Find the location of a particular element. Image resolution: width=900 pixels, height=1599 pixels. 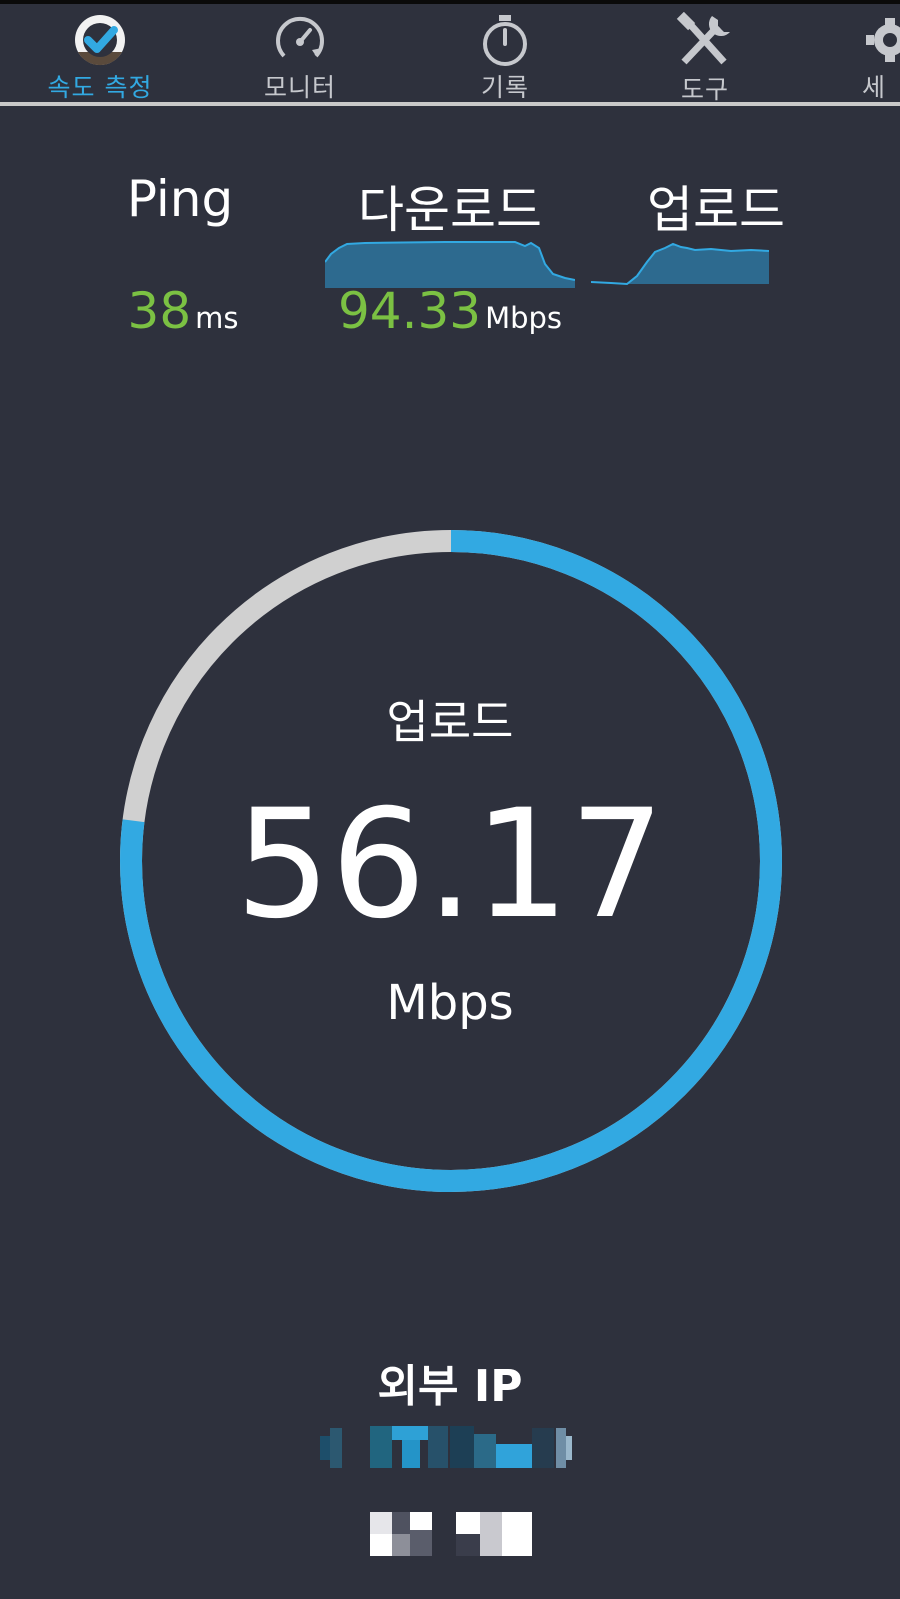

check-gauge-icon is located at coordinates (100, 40).